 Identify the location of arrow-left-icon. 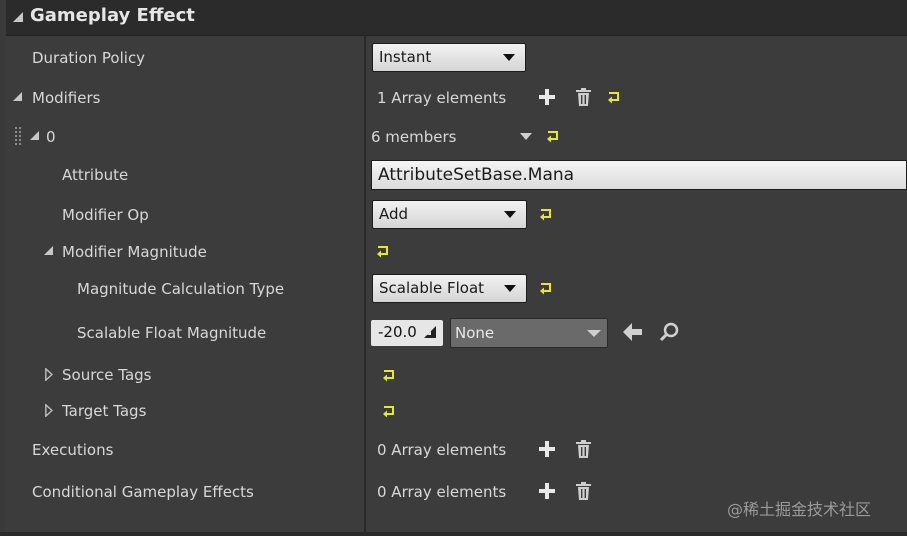
(632, 332).